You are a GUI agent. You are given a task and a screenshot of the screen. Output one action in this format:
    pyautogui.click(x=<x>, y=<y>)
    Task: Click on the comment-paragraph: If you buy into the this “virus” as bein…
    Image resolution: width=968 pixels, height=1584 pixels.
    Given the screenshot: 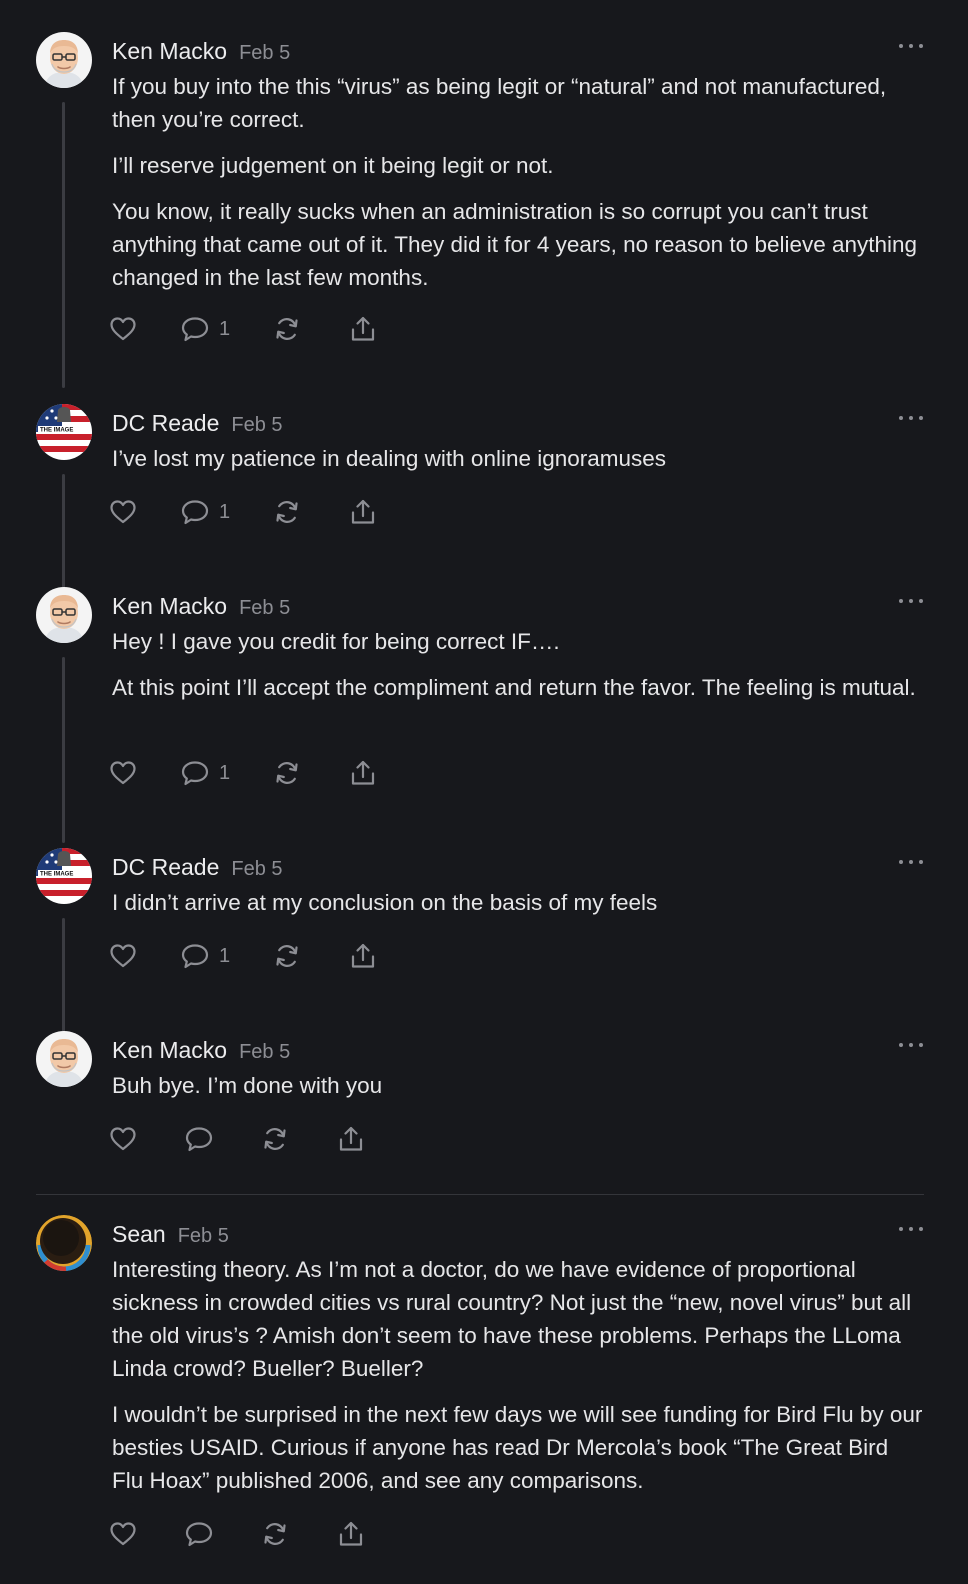 What is the action you would take?
    pyautogui.click(x=499, y=103)
    